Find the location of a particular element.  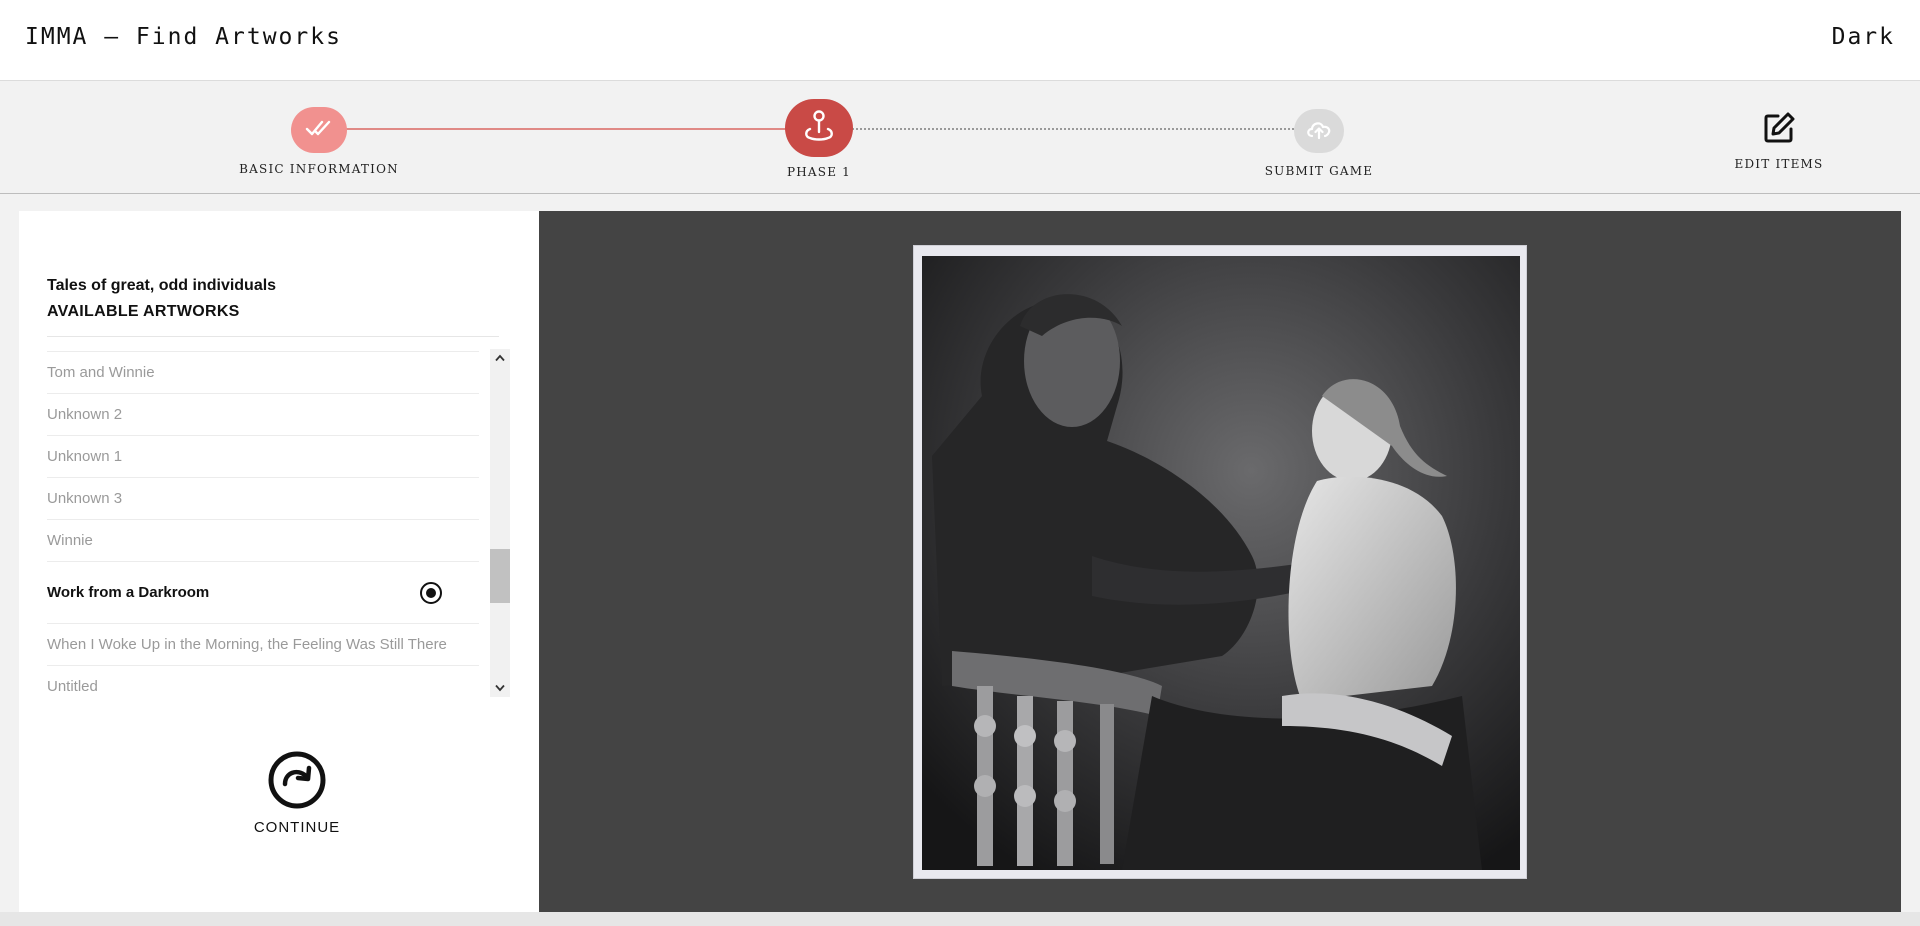

step-basic-information: BASIC INFORMATION is located at coordinates (319, 128).